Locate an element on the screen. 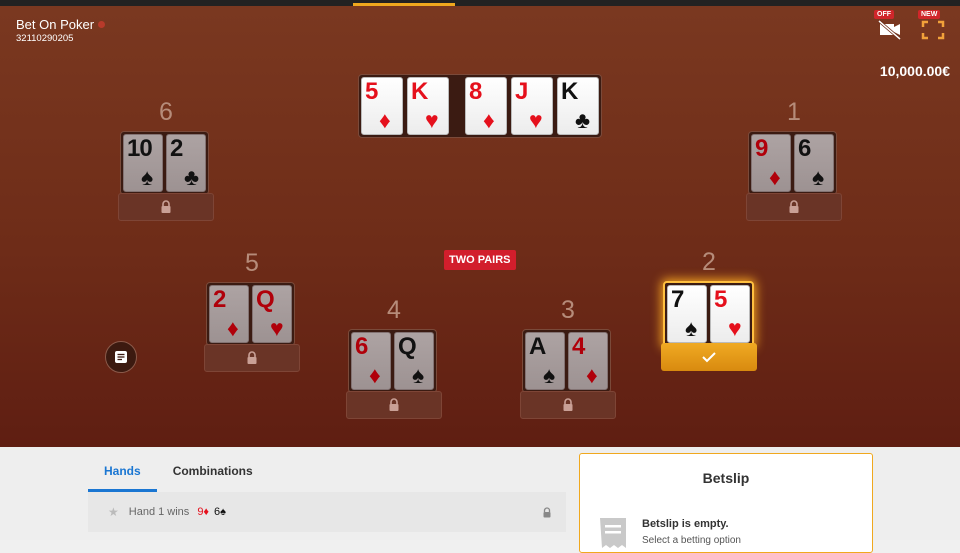  receipt-icon is located at coordinates (613, 533).